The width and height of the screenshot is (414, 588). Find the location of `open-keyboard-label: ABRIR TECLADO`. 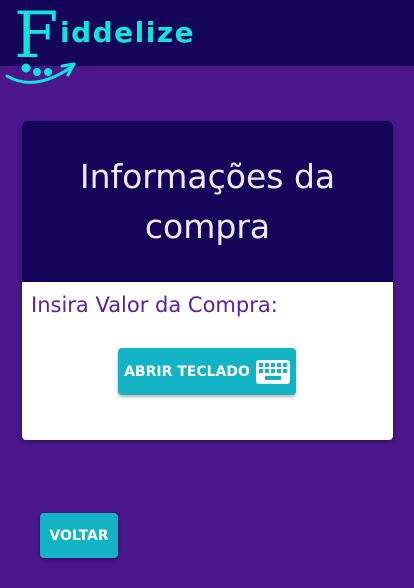

open-keyboard-label: ABRIR TECLADO is located at coordinates (187, 371).